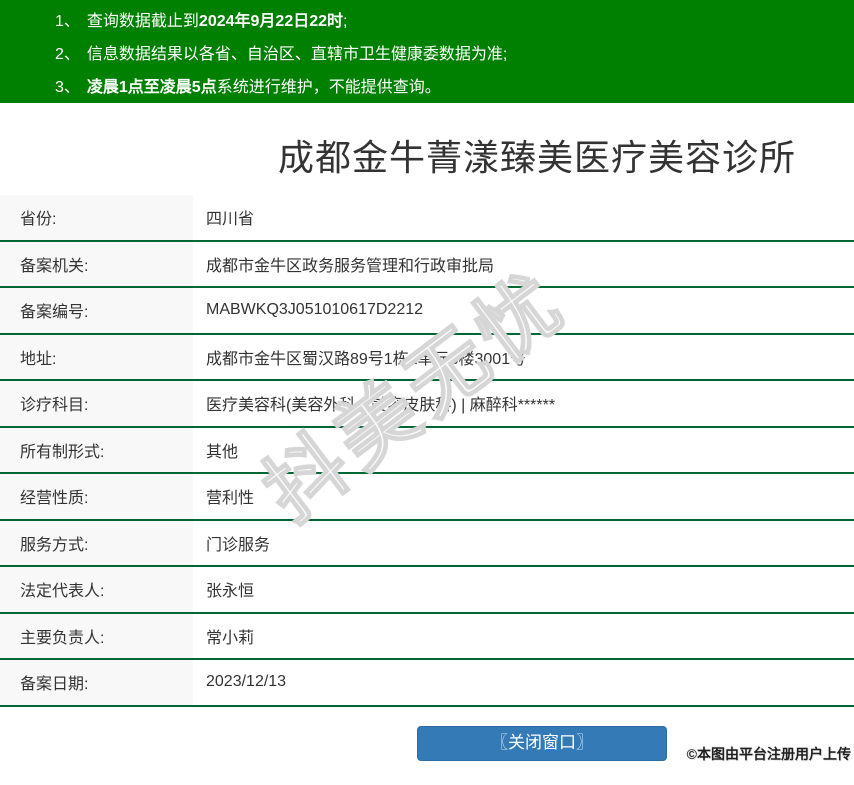 The height and width of the screenshot is (785, 854). What do you see at coordinates (96, 310) in the screenshot?
I see `row-label: 备案编号:` at bounding box center [96, 310].